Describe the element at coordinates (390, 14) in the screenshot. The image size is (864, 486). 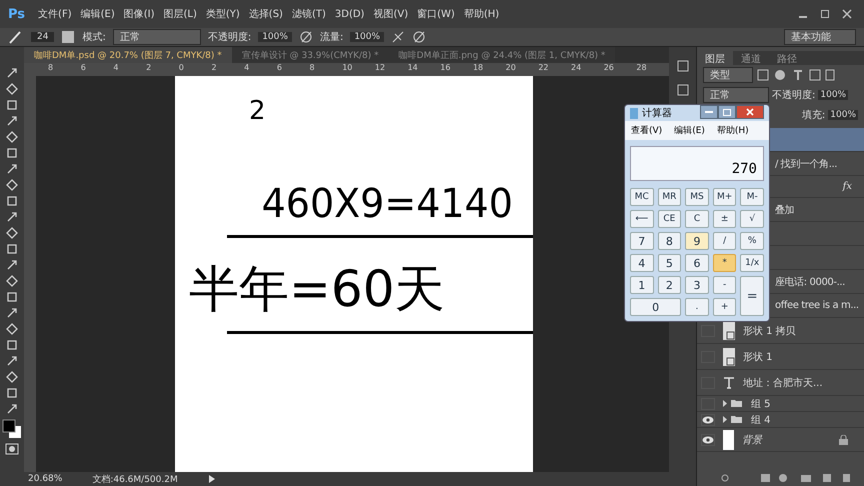
I see `menu-item: 视图(V)` at that location.